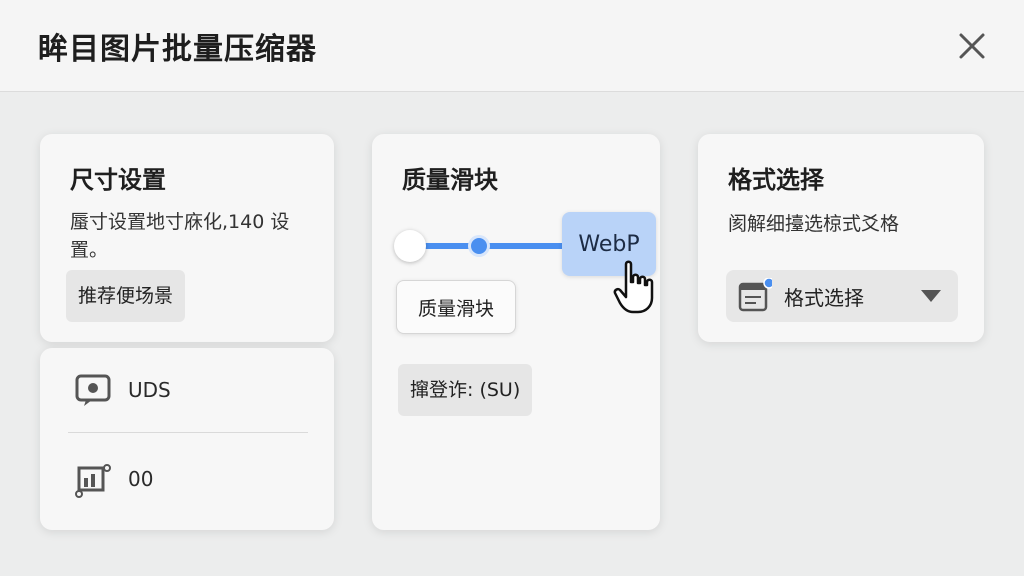 Image resolution: width=1024 pixels, height=576 pixels. I want to click on quality-slider-min-handle, so click(410, 246).